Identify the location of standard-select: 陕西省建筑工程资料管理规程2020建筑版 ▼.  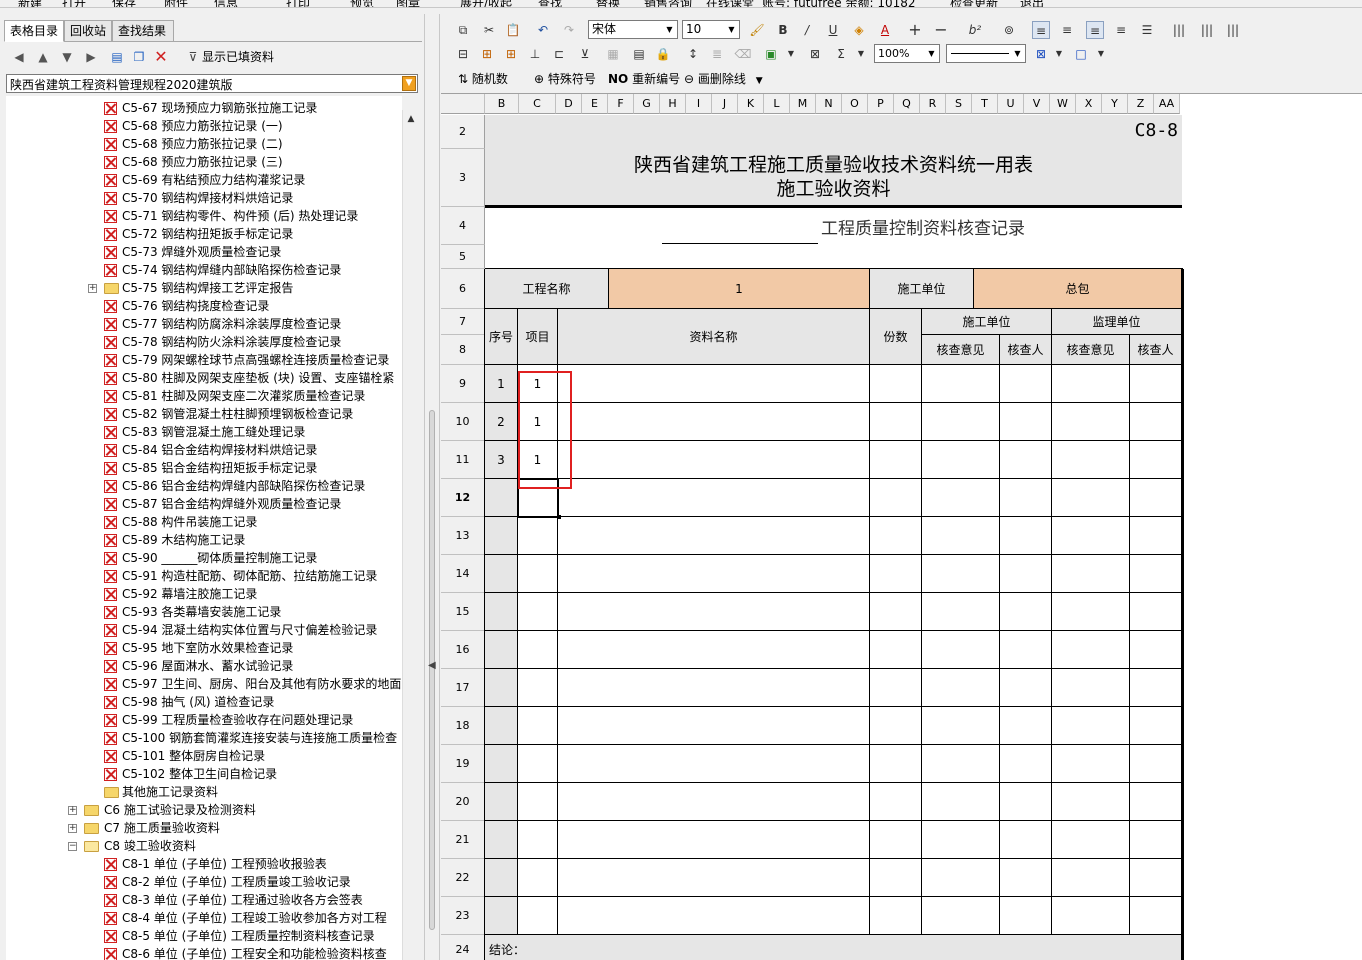
(212, 83).